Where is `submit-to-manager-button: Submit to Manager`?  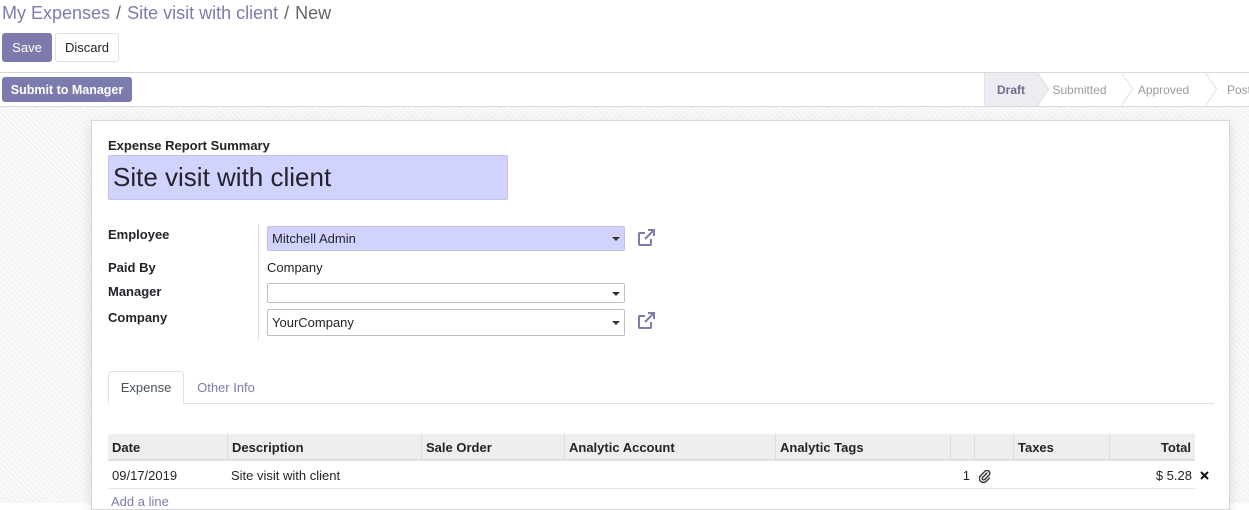 submit-to-manager-button: Submit to Manager is located at coordinates (67, 89).